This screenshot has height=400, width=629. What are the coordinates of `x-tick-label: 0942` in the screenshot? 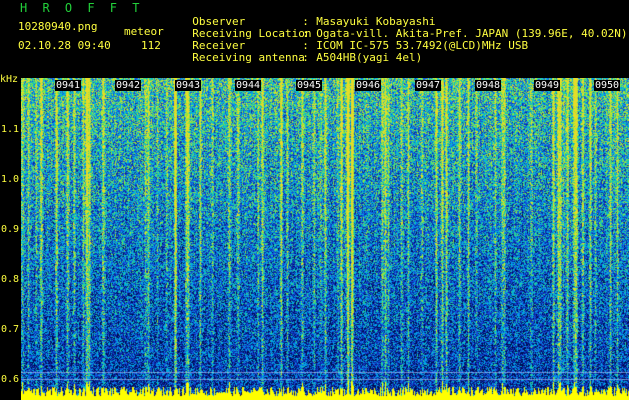 It's located at (128, 85).